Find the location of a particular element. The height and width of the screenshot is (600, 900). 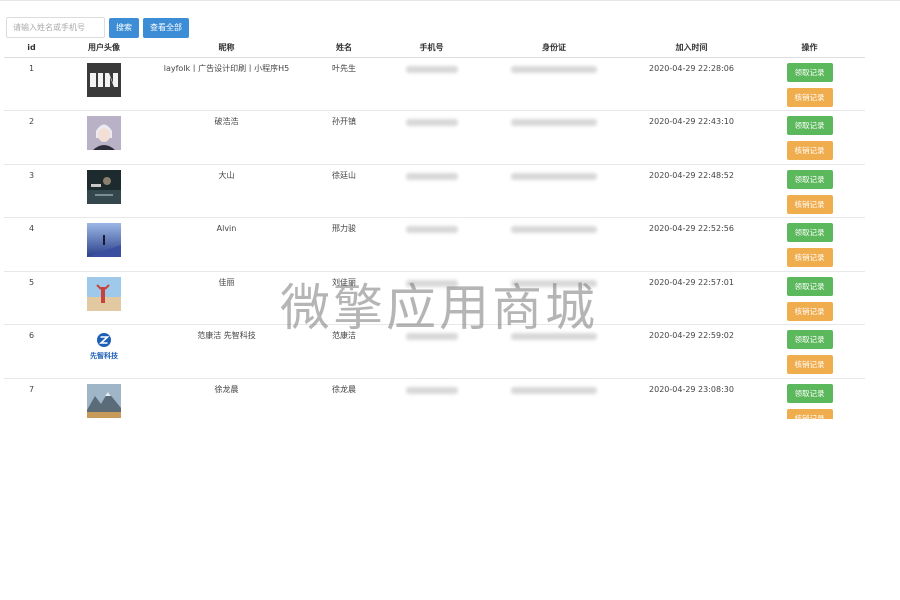

row-join-time: 2020-04-29 22:43:10 is located at coordinates (691, 137).